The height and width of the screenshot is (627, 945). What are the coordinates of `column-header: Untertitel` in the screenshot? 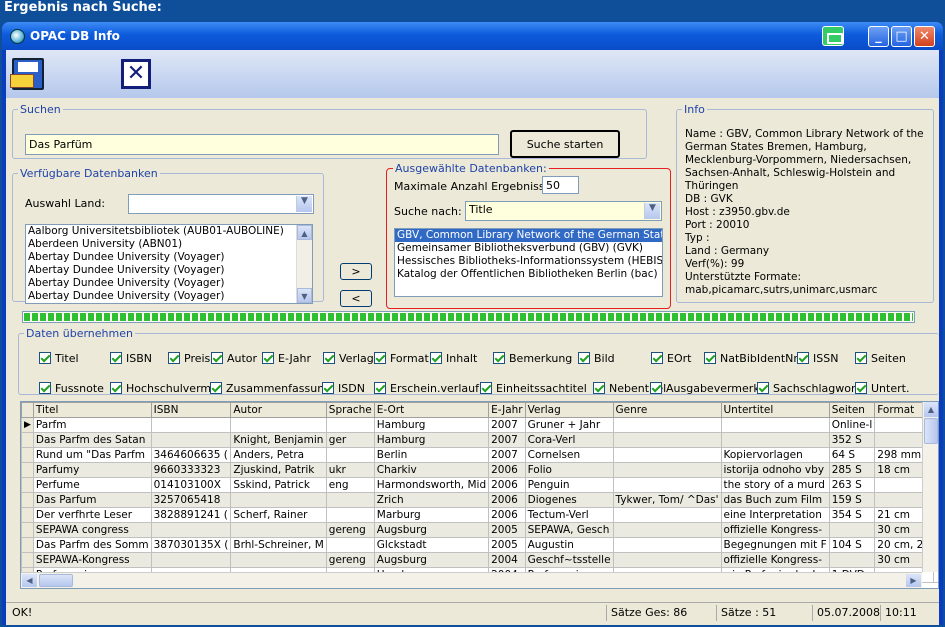 It's located at (775, 410).